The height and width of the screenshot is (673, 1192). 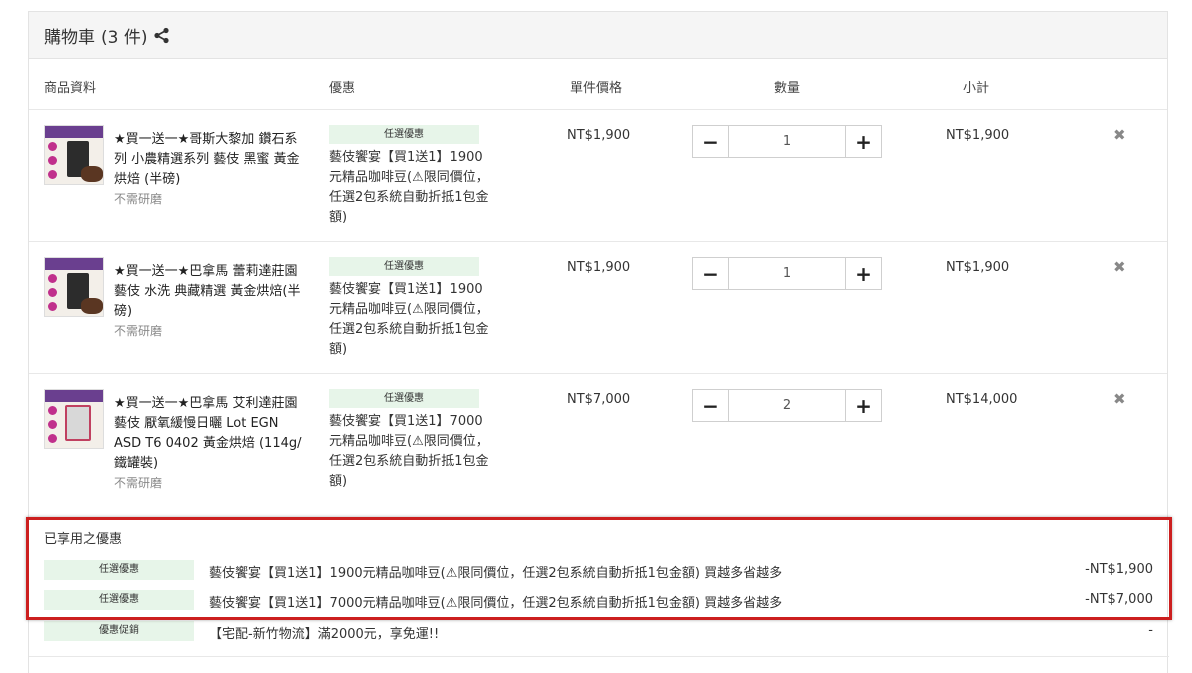 I want to click on quantity-input: 2, so click(x=787, y=405).